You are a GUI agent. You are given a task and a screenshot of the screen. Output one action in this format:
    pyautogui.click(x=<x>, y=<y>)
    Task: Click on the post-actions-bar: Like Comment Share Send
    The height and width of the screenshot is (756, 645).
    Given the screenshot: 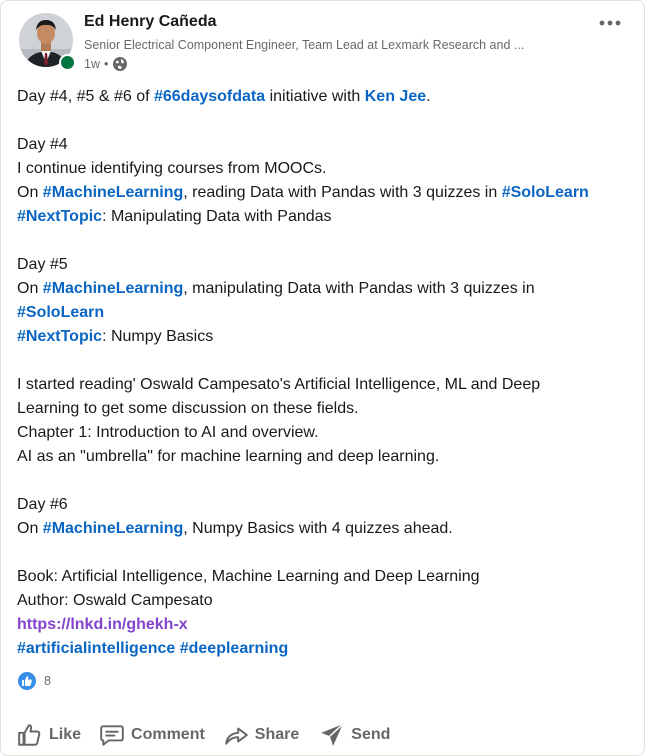 What is the action you would take?
    pyautogui.click(x=323, y=735)
    